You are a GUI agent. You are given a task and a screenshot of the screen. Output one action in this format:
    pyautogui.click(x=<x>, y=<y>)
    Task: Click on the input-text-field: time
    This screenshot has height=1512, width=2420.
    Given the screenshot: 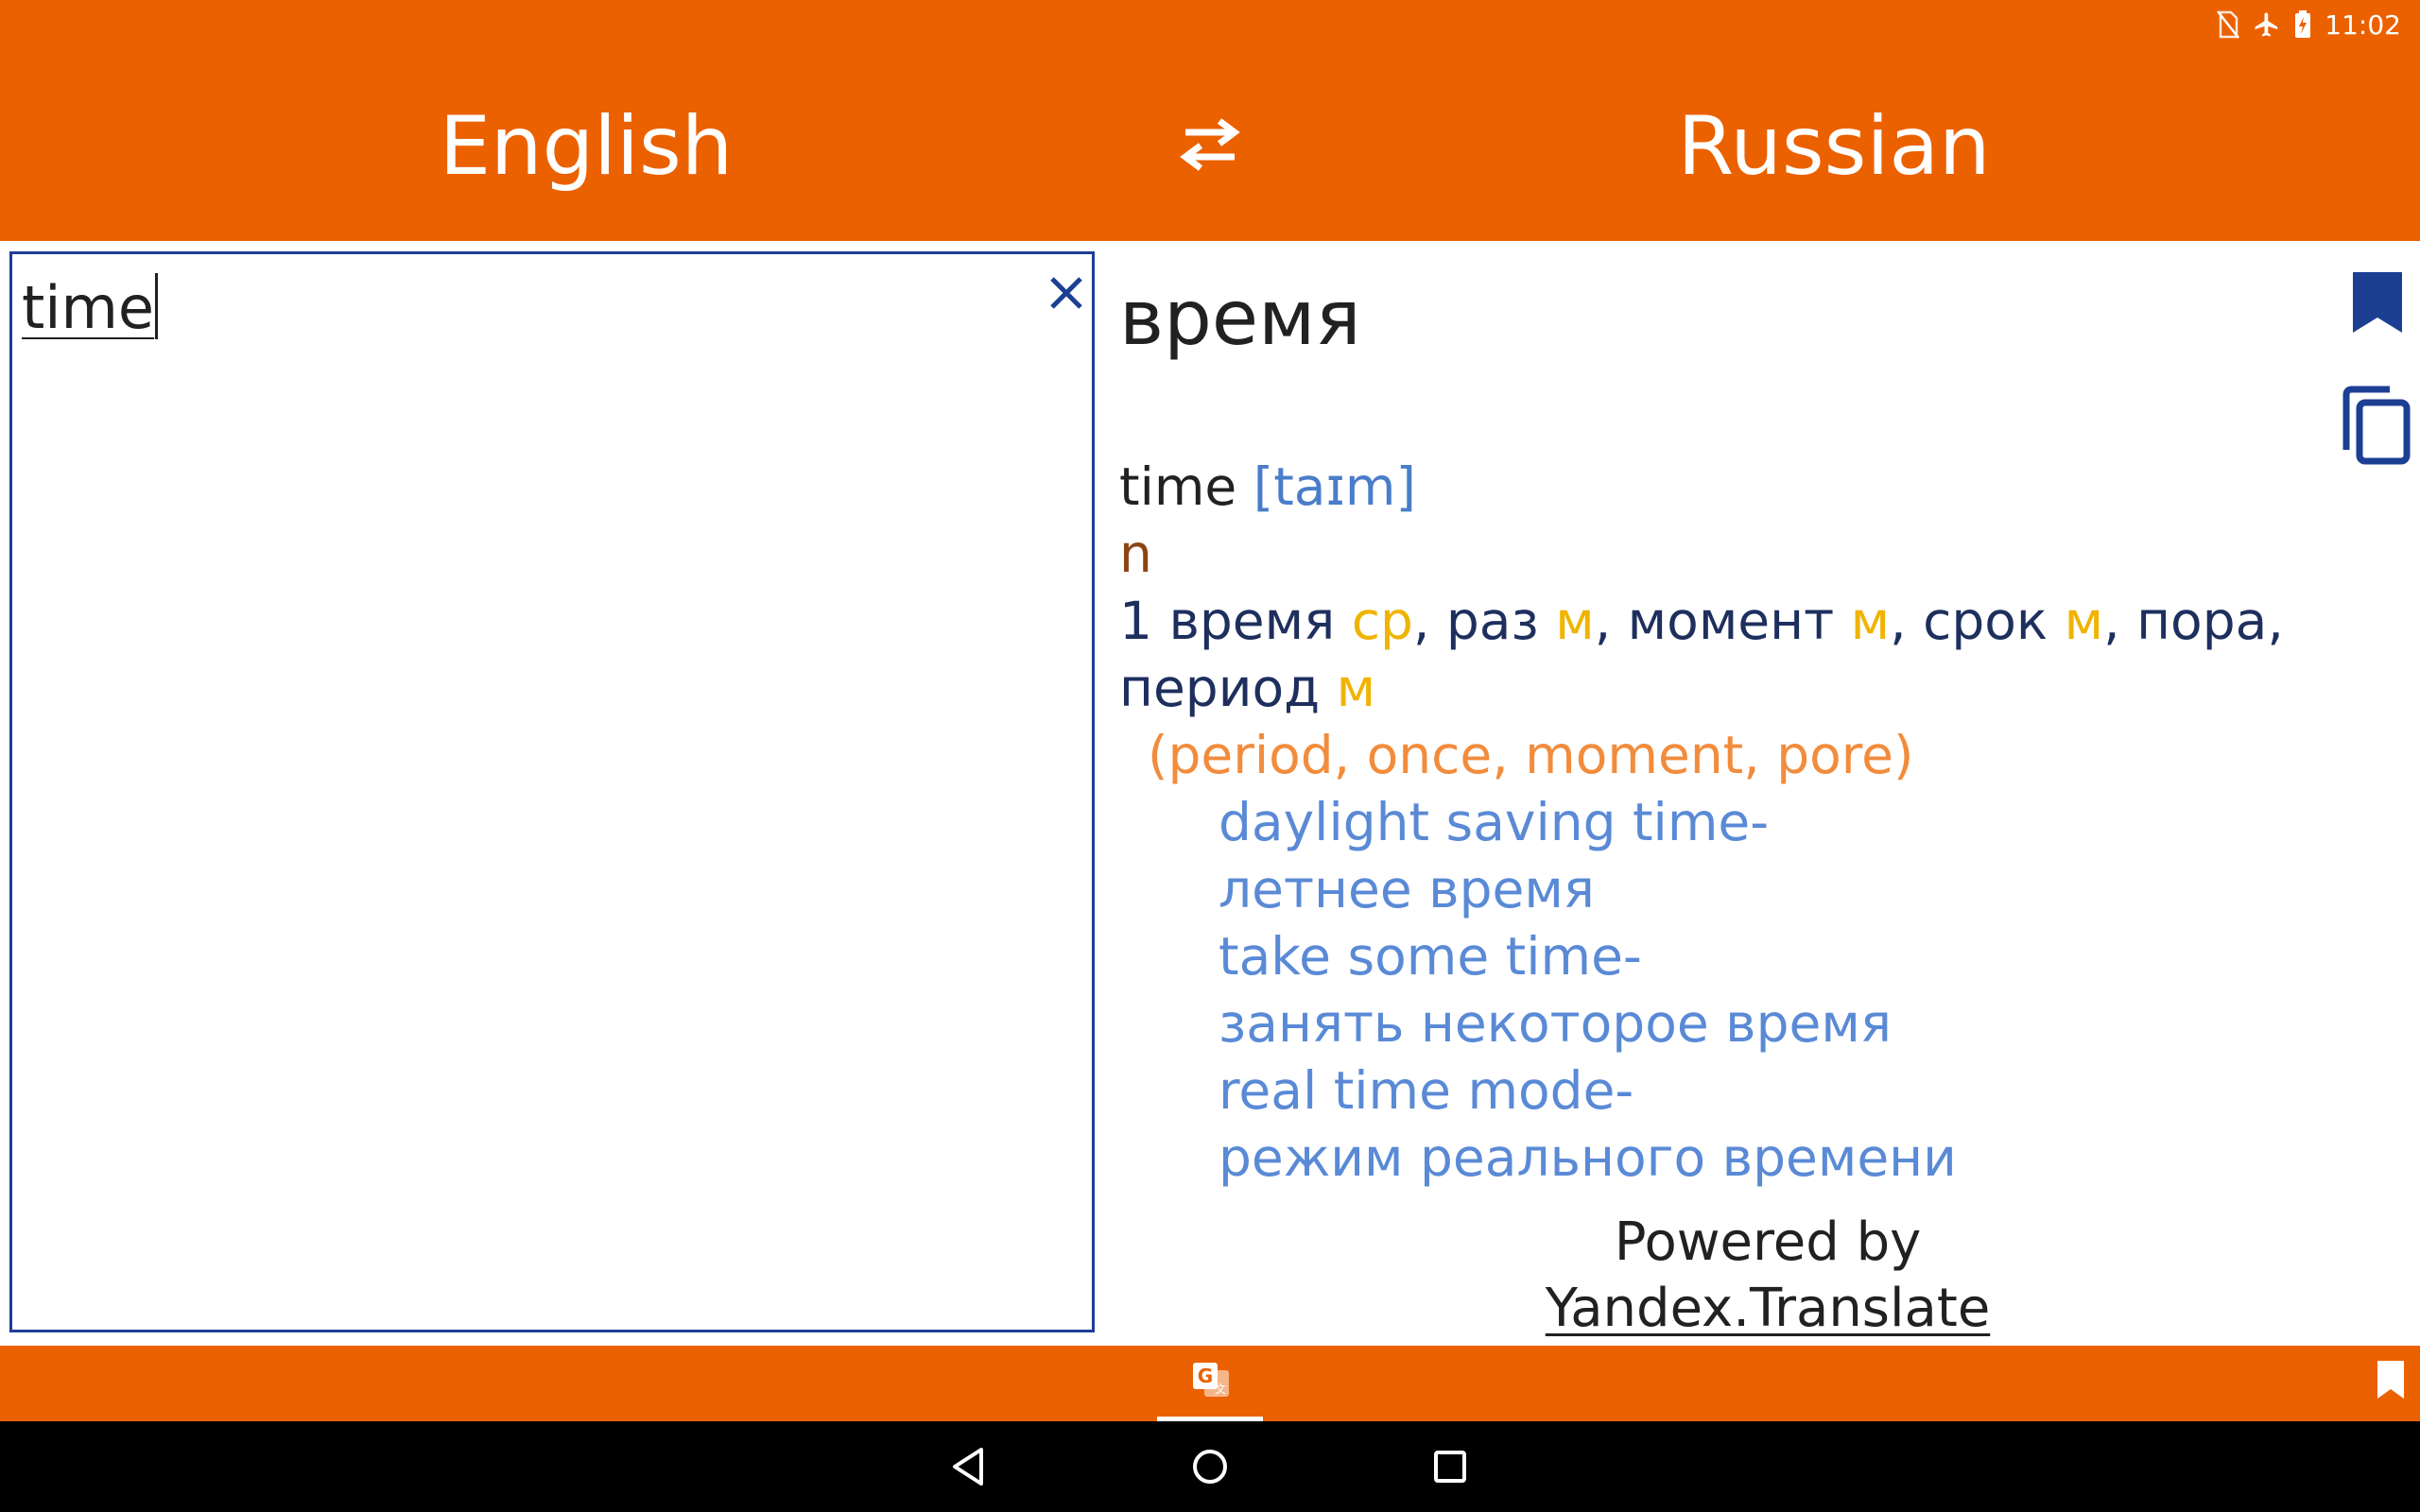 What is the action you would take?
    pyautogui.click(x=91, y=307)
    